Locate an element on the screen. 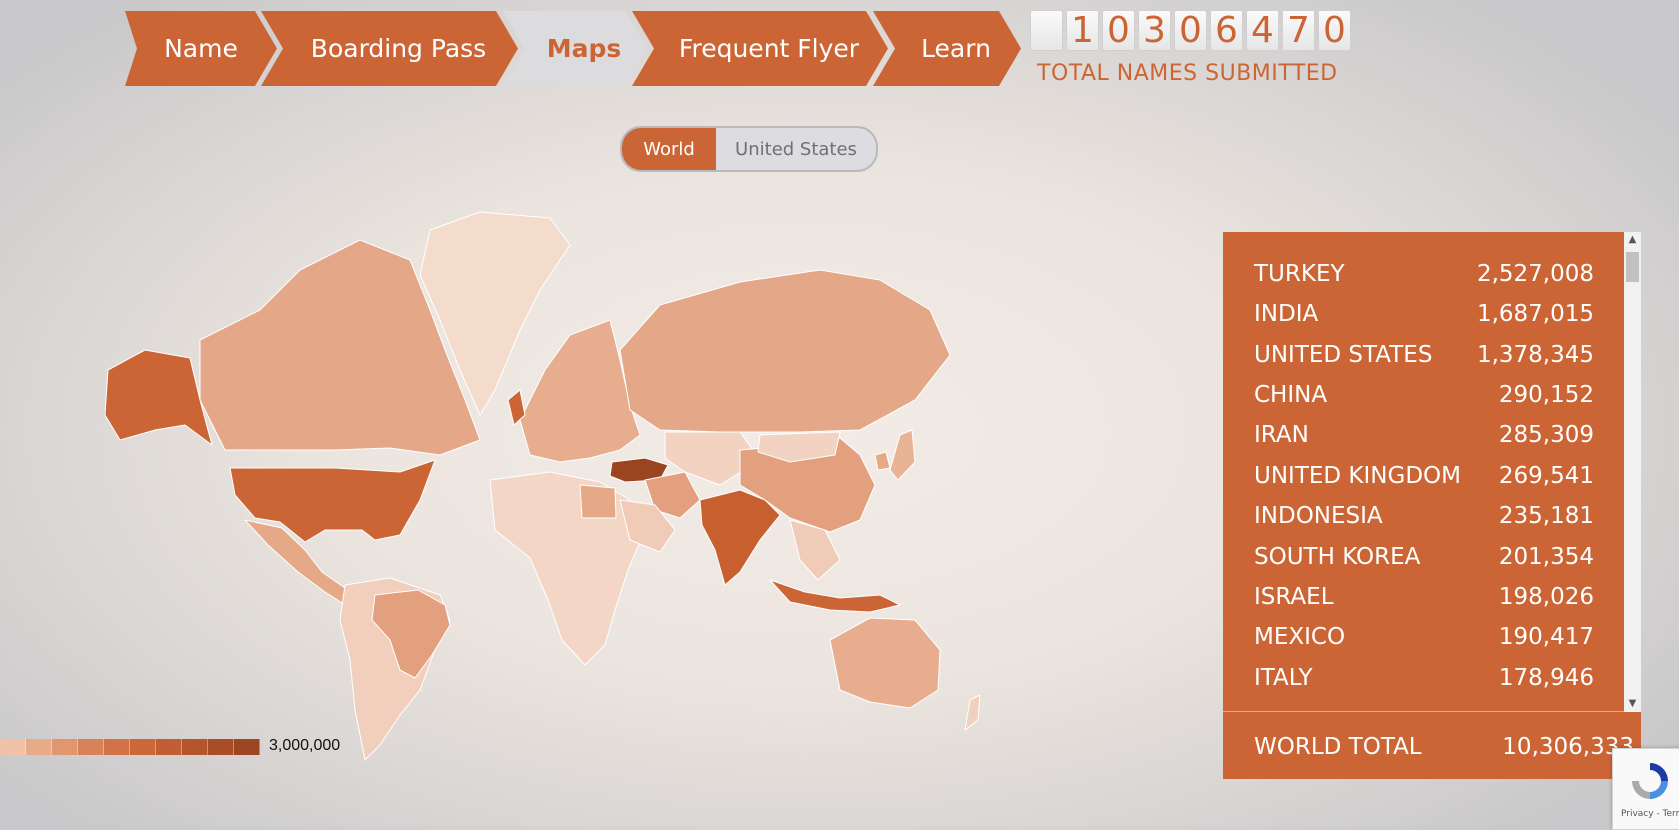  list-item: MEXICO 190,417 is located at coordinates (1424, 637).